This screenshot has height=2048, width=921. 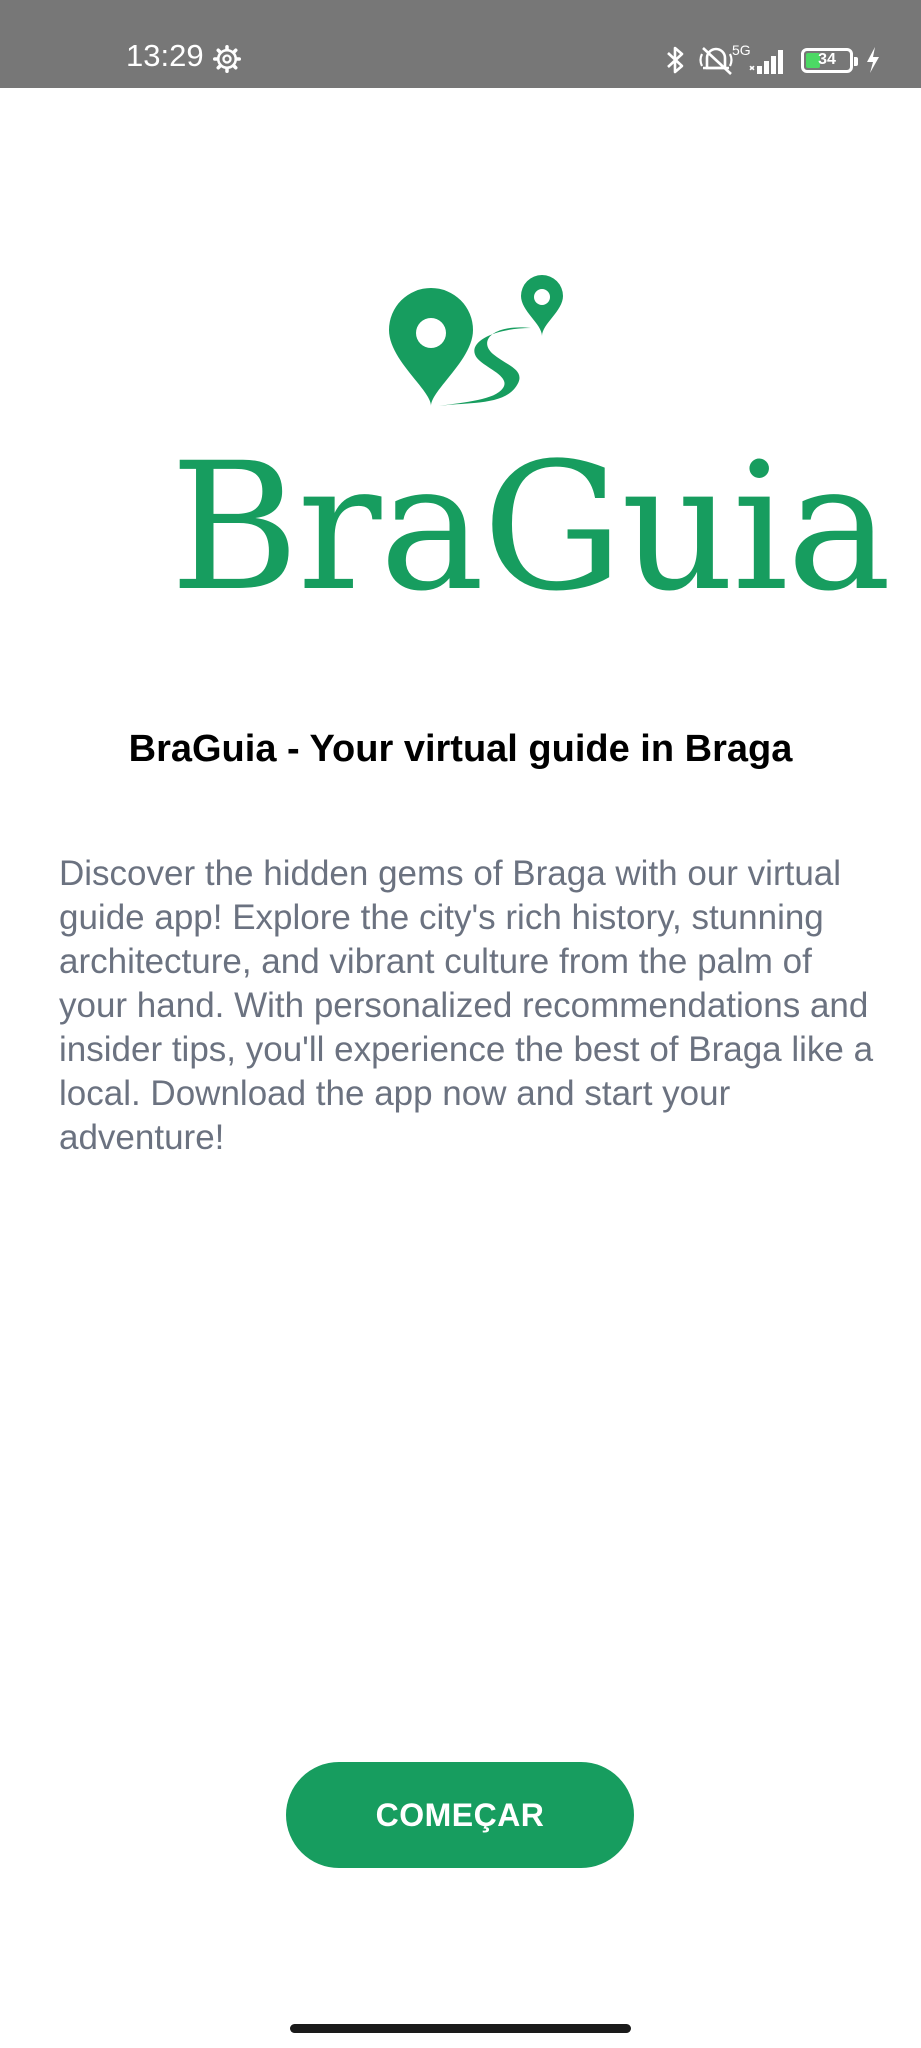 I want to click on charging-icon, so click(x=873, y=60).